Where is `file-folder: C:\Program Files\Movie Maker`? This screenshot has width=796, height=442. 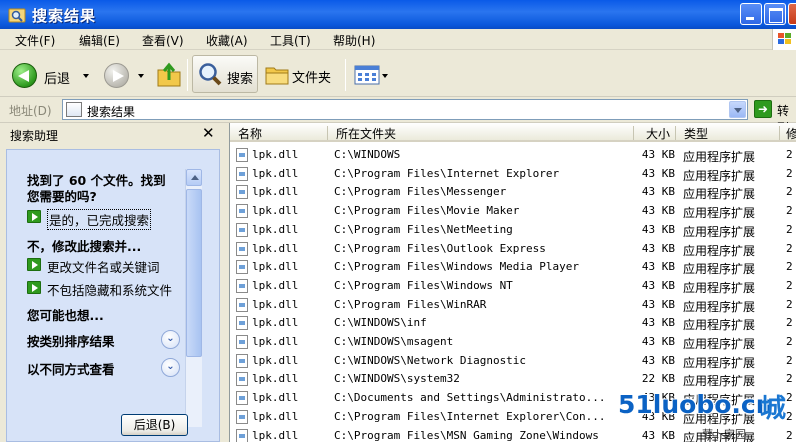
file-folder: C:\Program Files\Movie Maker is located at coordinates (427, 211).